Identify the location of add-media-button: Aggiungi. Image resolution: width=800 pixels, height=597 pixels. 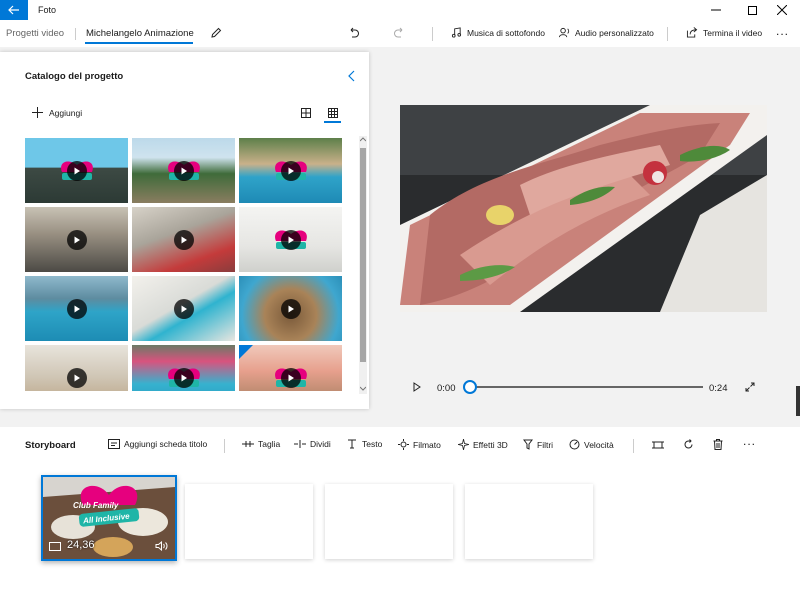
(57, 112).